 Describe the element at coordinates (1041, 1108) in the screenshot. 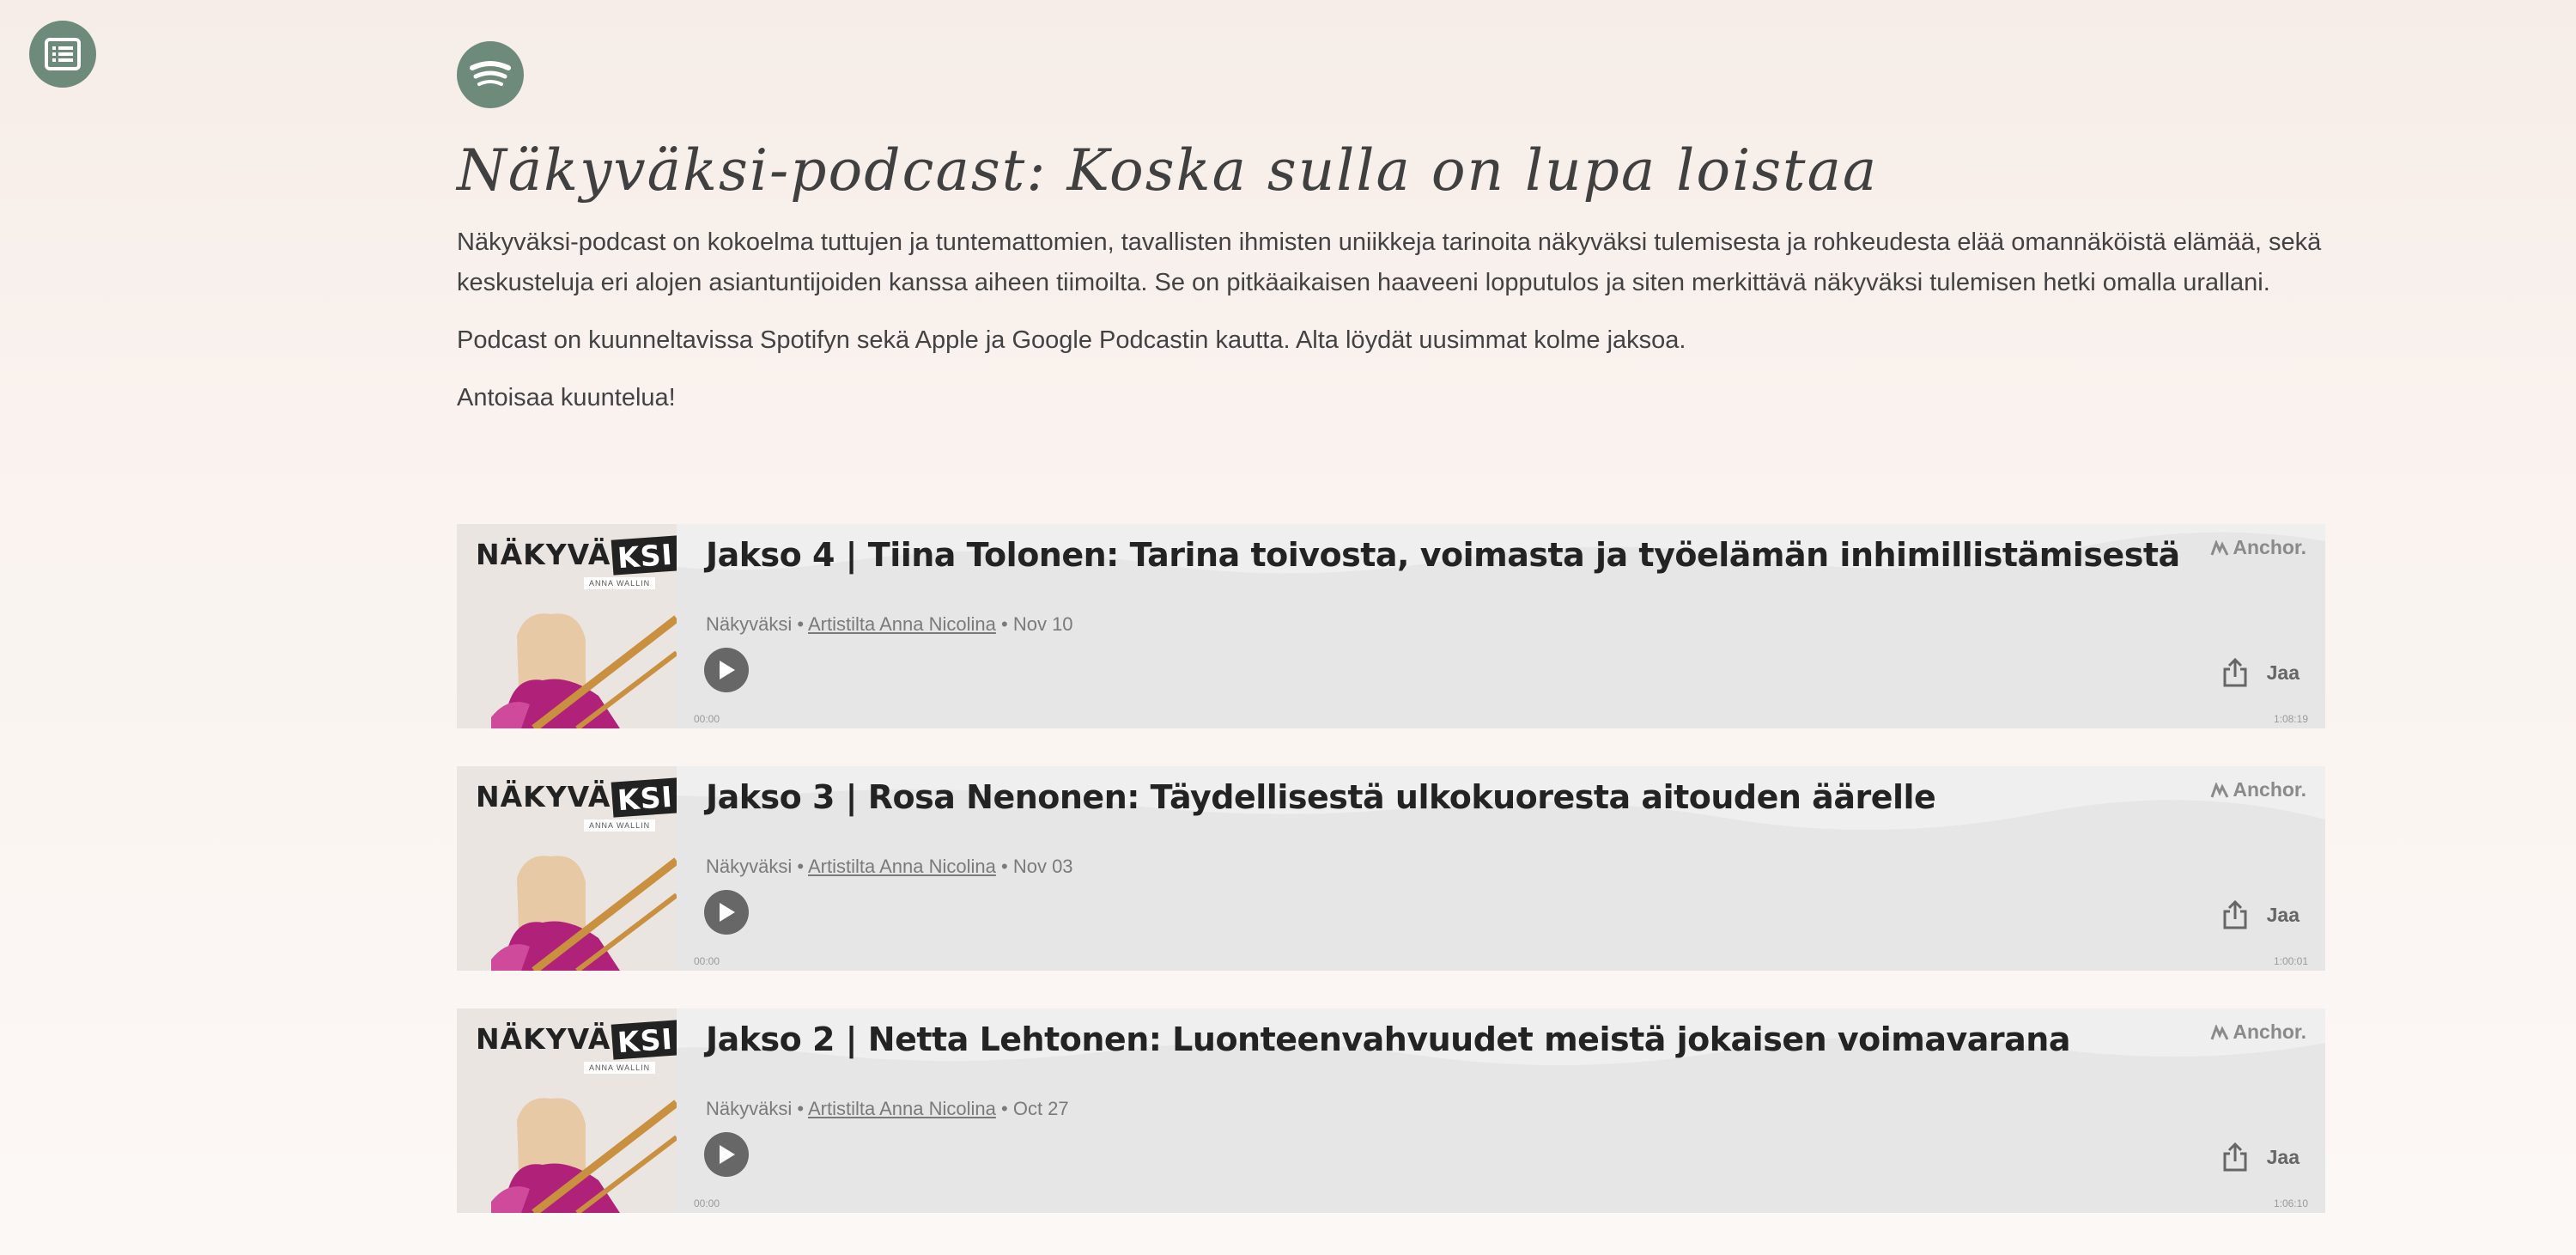

I see `episode-date: Oct 27` at that location.